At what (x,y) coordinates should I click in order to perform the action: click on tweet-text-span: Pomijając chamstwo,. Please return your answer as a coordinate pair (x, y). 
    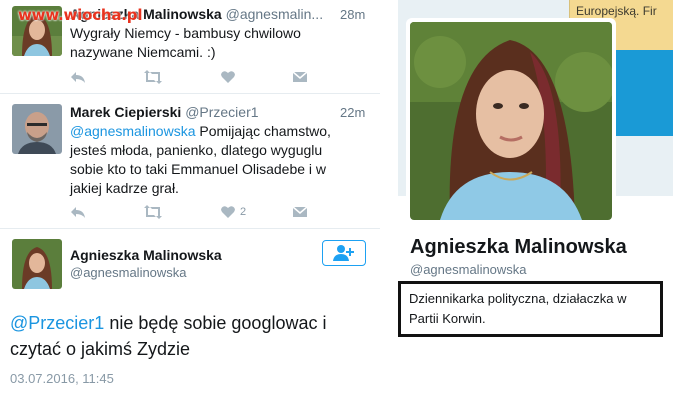
    Looking at the image, I should click on (263, 131).